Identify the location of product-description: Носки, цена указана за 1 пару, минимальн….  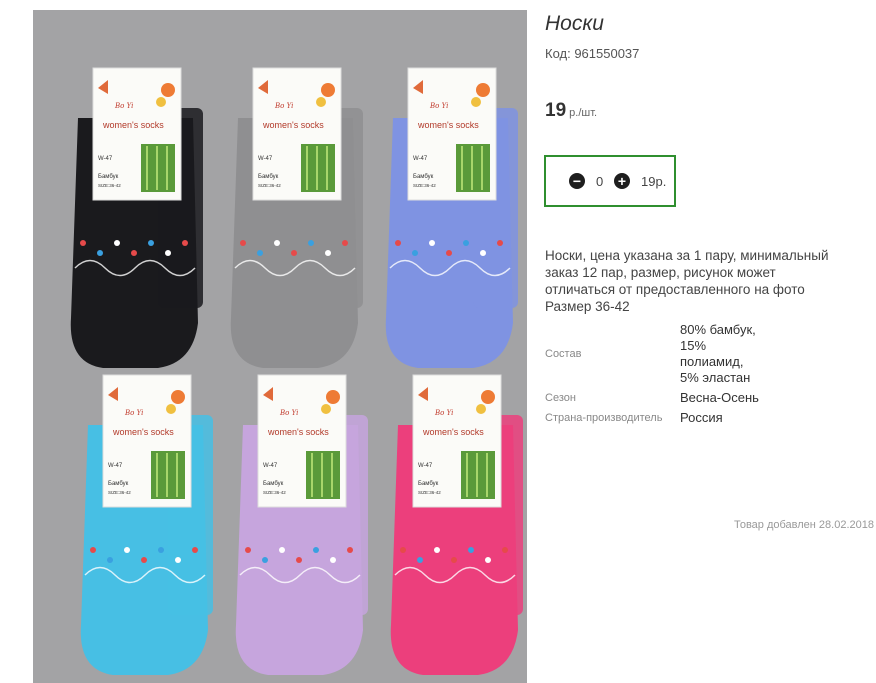
(687, 281).